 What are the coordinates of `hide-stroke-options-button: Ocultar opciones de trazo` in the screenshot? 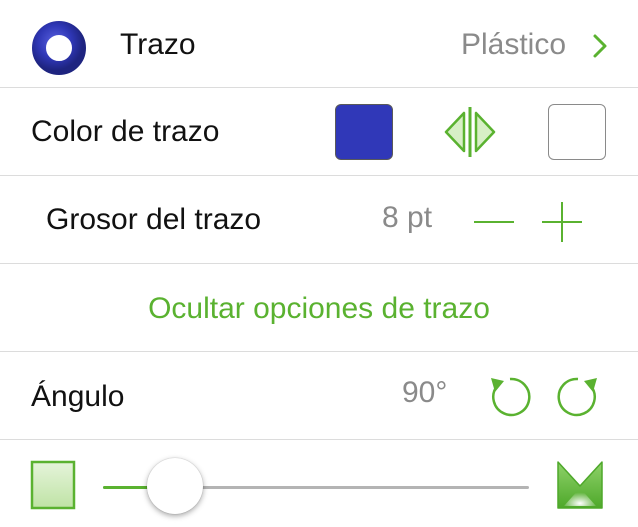 It's located at (319, 309).